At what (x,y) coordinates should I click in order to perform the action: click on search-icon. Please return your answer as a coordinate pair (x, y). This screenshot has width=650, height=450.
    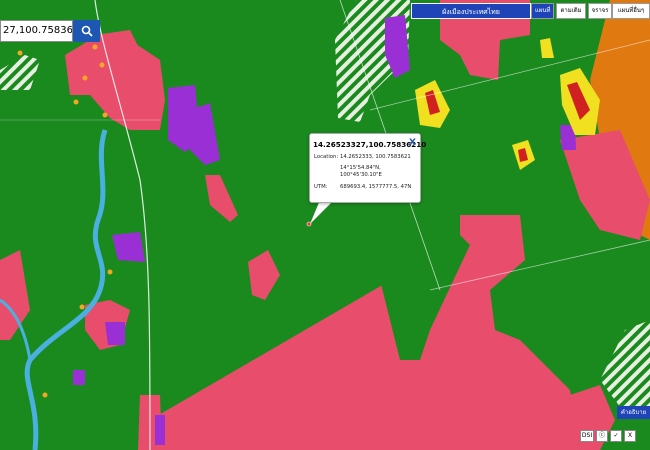
    Looking at the image, I should click on (87, 31).